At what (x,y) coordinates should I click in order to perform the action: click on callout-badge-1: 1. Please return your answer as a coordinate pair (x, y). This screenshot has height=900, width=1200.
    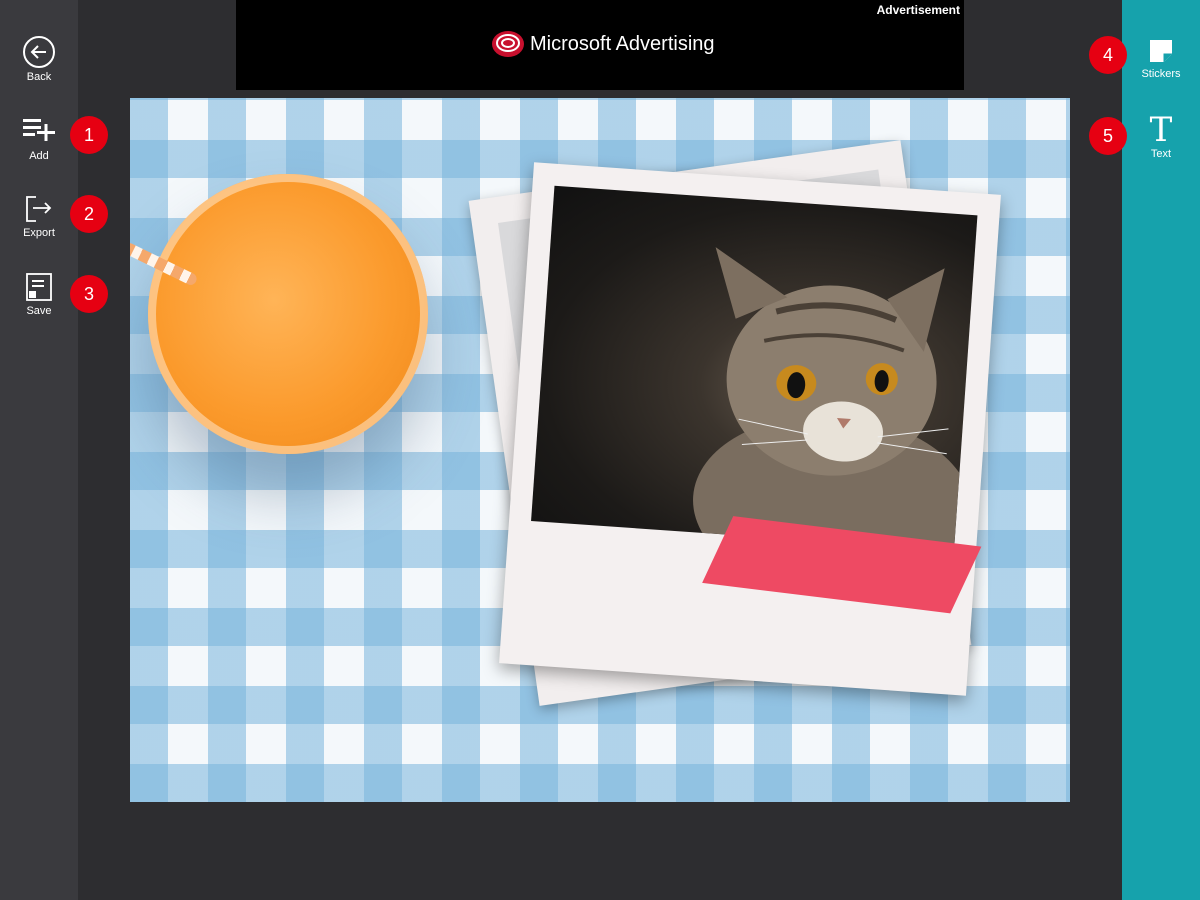
    Looking at the image, I should click on (89, 135).